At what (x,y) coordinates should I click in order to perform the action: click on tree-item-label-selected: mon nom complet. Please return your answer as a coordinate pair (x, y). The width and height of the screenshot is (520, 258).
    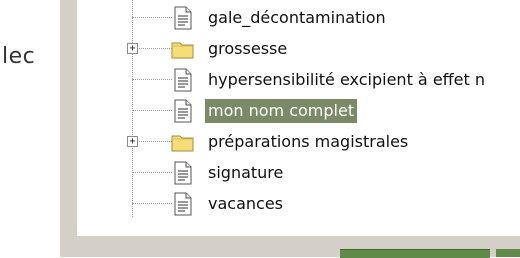
    Looking at the image, I should click on (281, 111).